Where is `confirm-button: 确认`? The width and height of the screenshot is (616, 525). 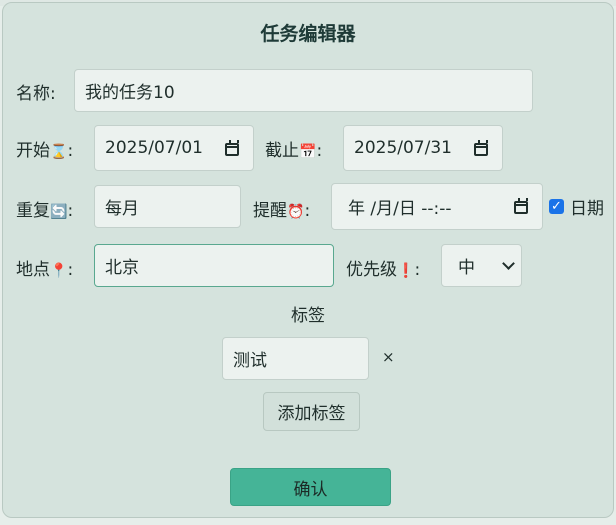
confirm-button: 确认 is located at coordinates (310, 487).